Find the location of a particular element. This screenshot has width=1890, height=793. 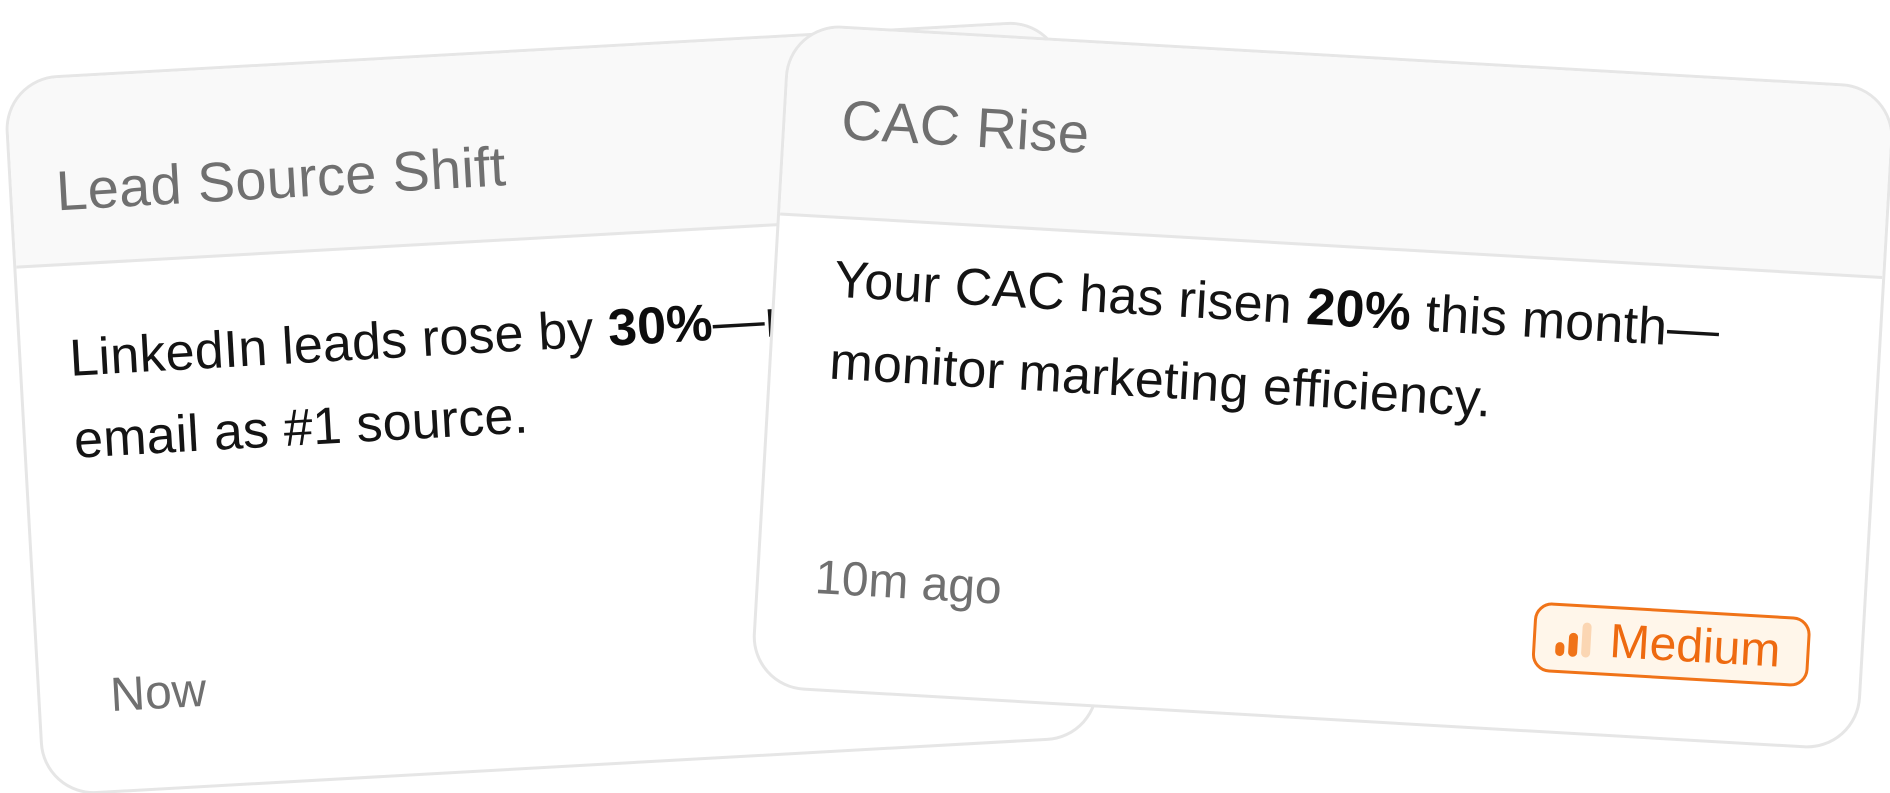

message-text: LinkedIn leads rose by is located at coordinates (338, 343).